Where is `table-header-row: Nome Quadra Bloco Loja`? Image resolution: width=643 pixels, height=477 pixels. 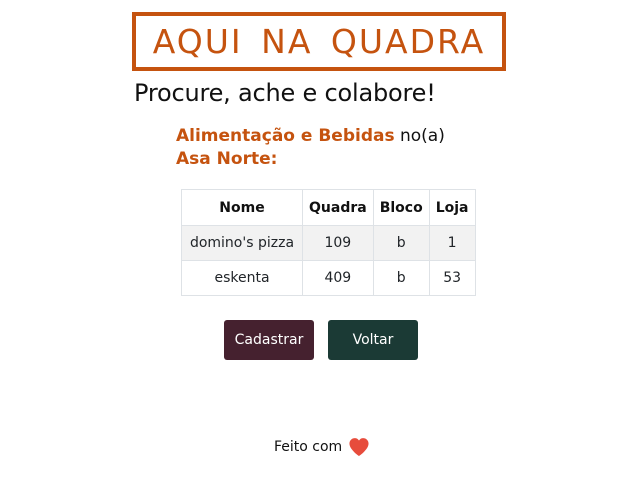 table-header-row: Nome Quadra Bloco Loja is located at coordinates (328, 207).